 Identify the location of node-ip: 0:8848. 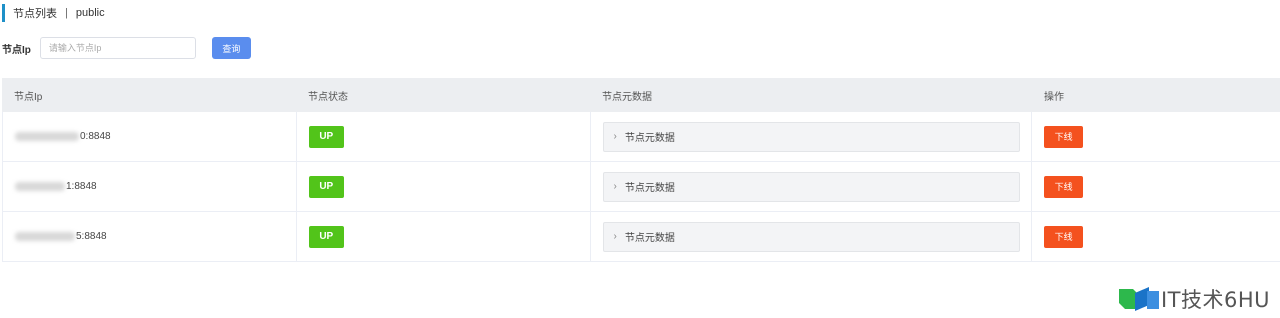
(63, 136).